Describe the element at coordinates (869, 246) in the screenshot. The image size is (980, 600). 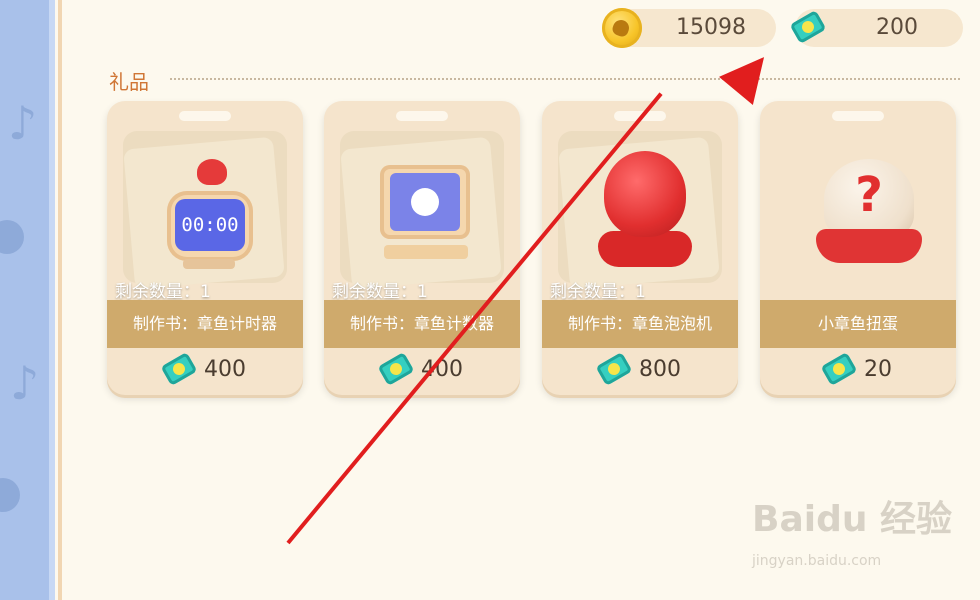
I see `capsule-band` at that location.